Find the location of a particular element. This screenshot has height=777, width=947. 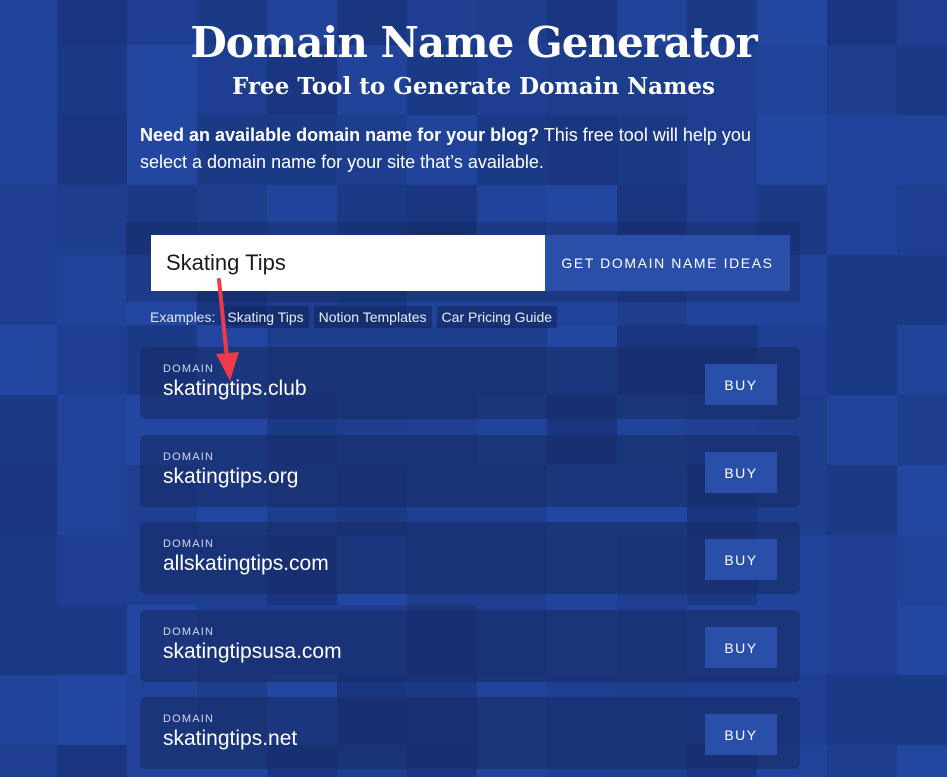

page-title: Domain Name Generator is located at coordinates (473, 42).